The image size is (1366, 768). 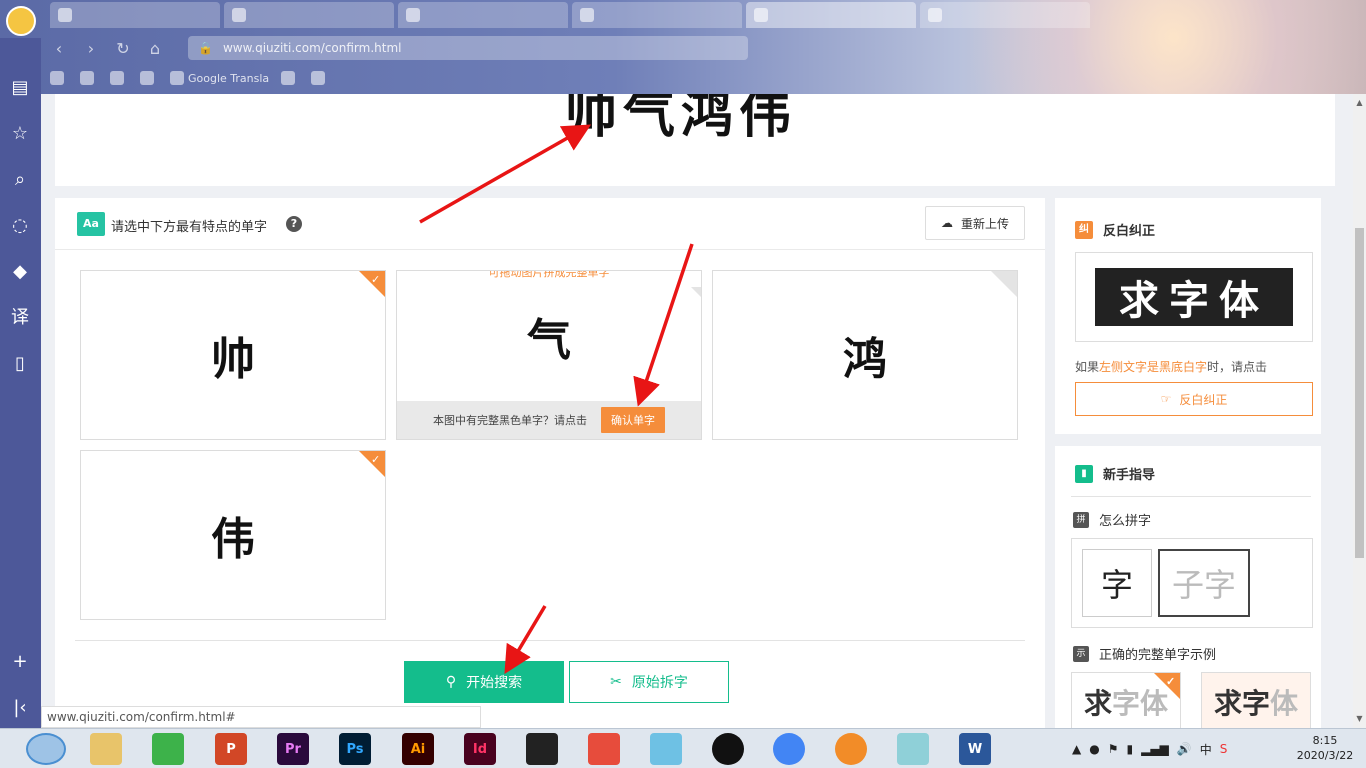 I want to click on how-to-demo: 字 子字, so click(x=1192, y=583).